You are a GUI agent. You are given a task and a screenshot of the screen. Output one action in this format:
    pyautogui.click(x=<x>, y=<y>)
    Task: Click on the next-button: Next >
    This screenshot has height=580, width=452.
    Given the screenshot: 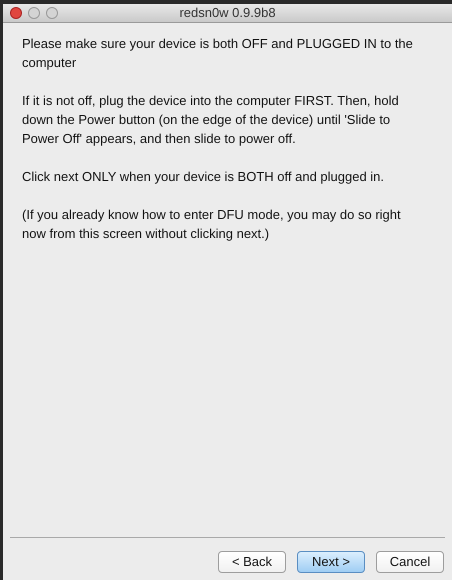 What is the action you would take?
    pyautogui.click(x=331, y=562)
    